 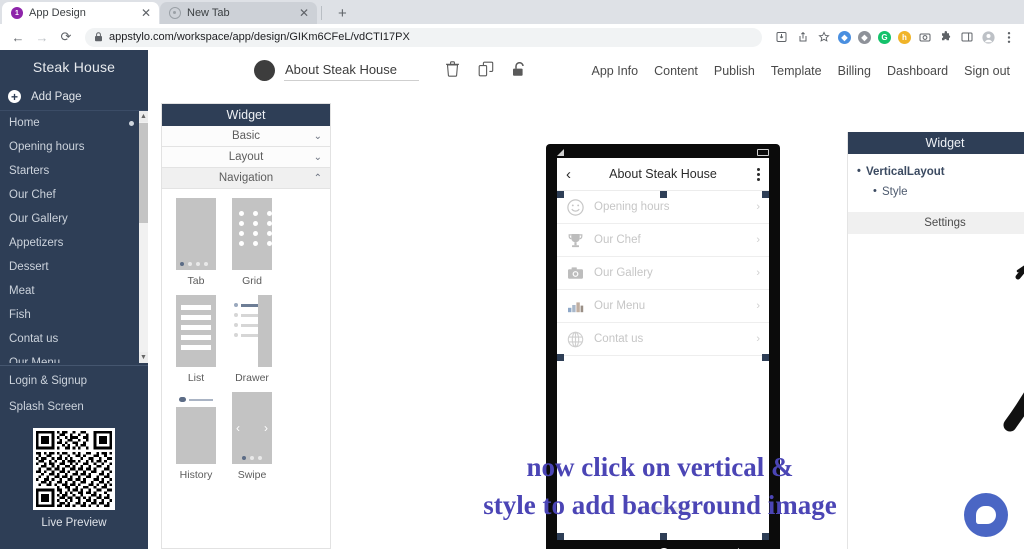 What do you see at coordinates (936, 172) in the screenshot?
I see `tree-item-verticallayout: VerticalLayout` at bounding box center [936, 172].